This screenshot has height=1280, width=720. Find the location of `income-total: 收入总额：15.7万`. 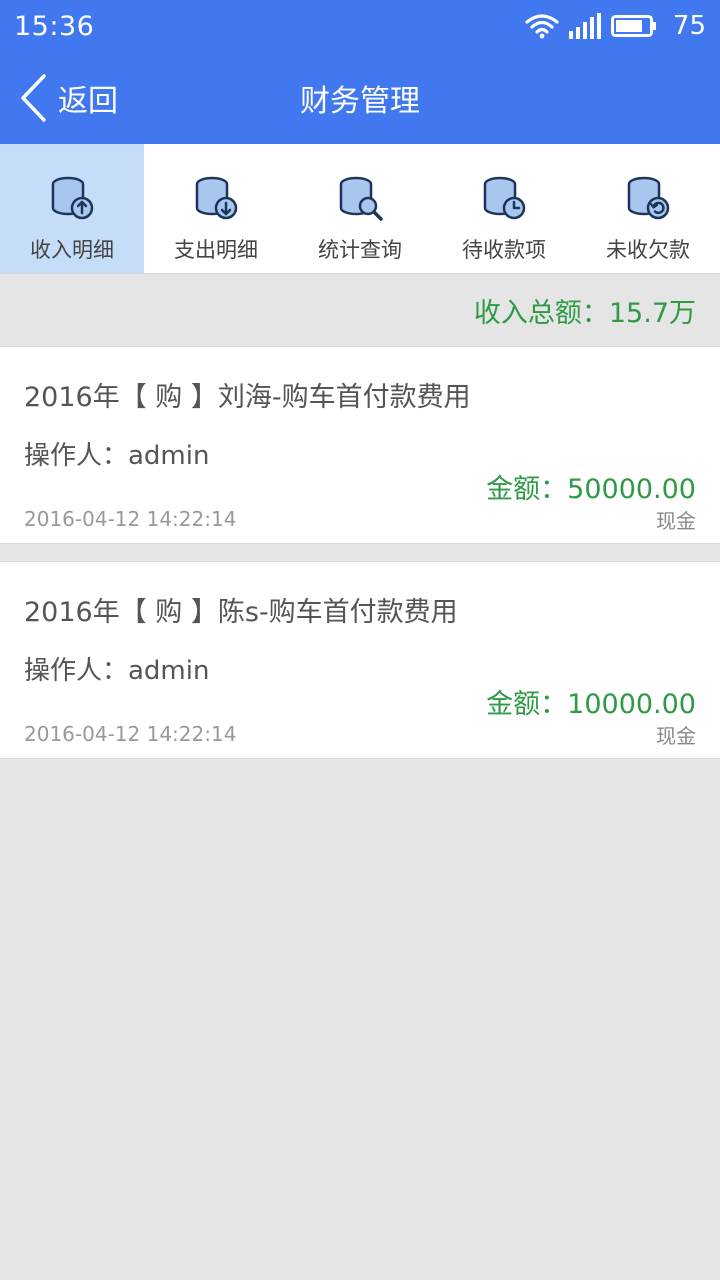

income-total: 收入总额：15.7万 is located at coordinates (360, 310).